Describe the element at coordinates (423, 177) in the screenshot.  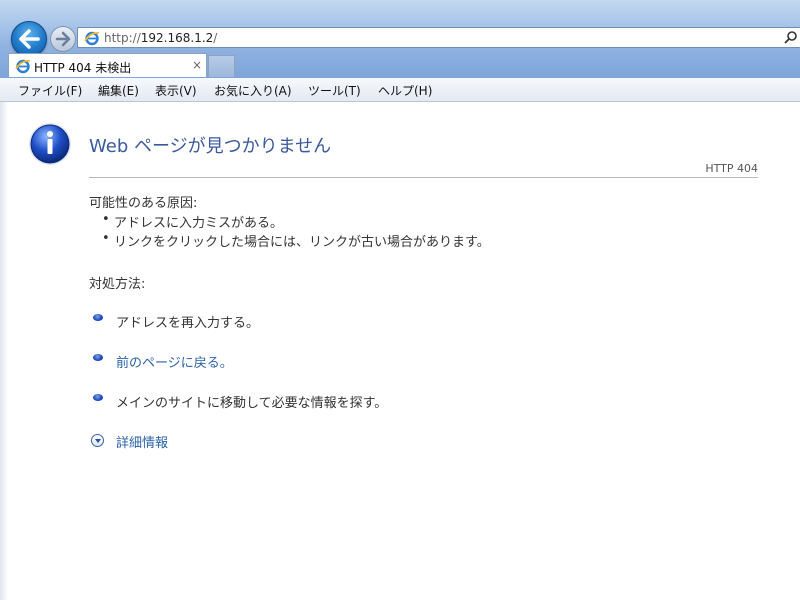
I see `divider` at that location.